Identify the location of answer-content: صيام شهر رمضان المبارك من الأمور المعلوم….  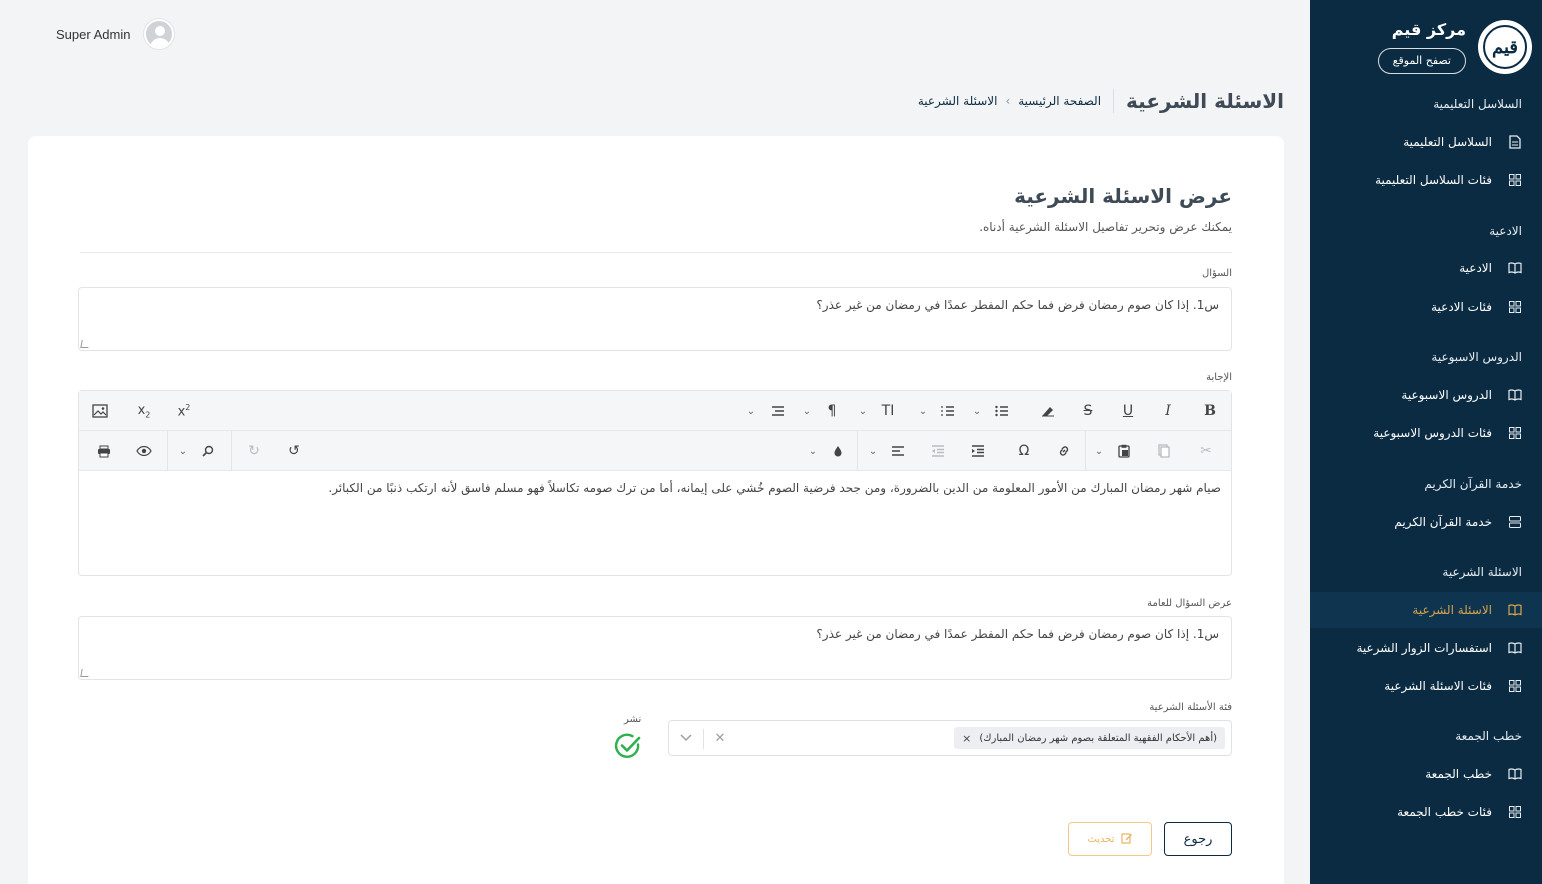
(774, 488).